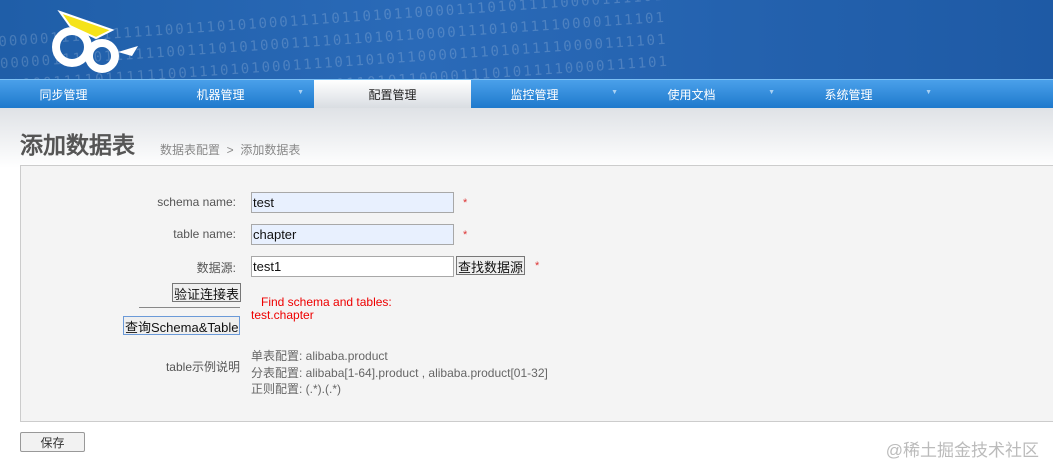 Image resolution: width=1053 pixels, height=473 pixels. I want to click on data-source-label: 数据源:, so click(216, 268).